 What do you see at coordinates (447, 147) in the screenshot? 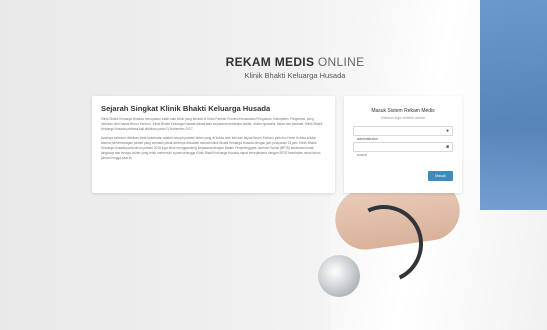
I see `lock-icon: ■` at bounding box center [447, 147].